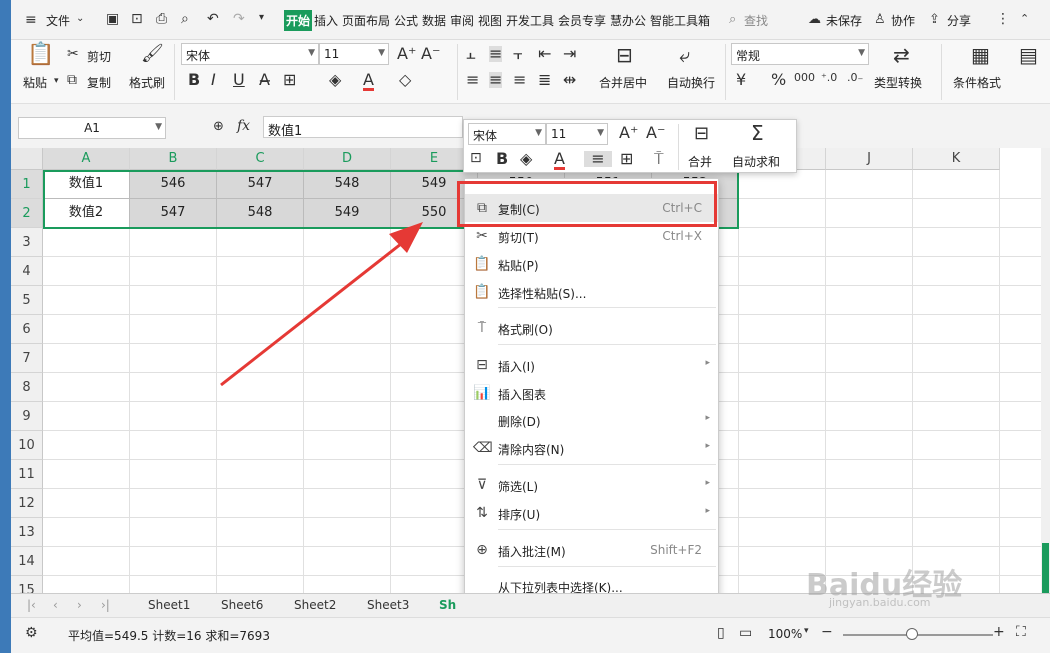 This screenshot has width=1050, height=653. Describe the element at coordinates (959, 20) in the screenshot. I see `share-button: 分享` at that location.